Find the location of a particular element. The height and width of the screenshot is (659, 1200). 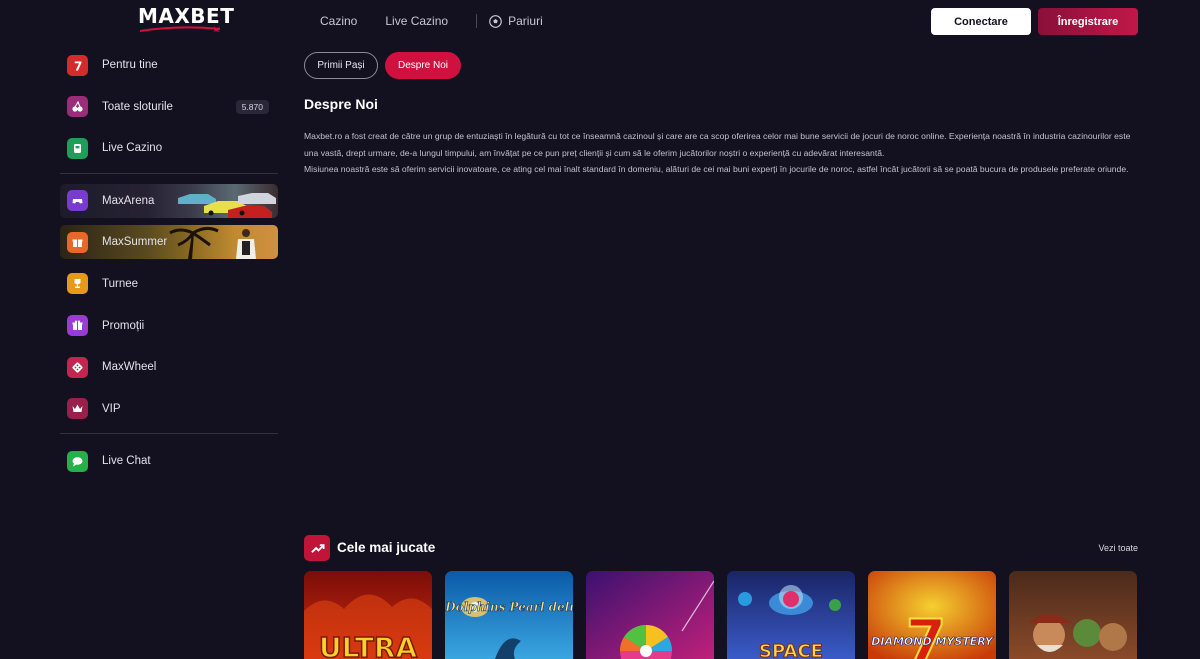

most-played-header: Cele mai jucate Vezi toate is located at coordinates (721, 548).